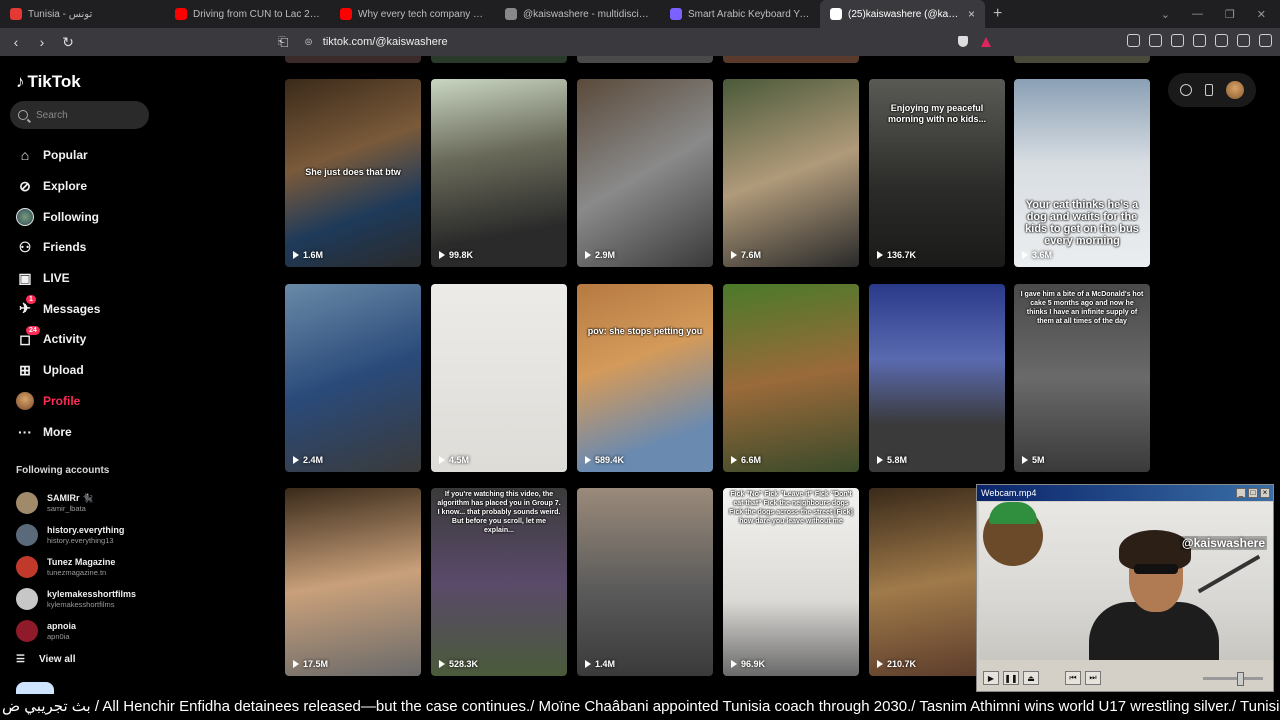 Image resolution: width=1280 pixels, height=720 pixels. Describe the element at coordinates (645, 378) in the screenshot. I see `video-card: pov: she stops petting you 589.4K` at that location.